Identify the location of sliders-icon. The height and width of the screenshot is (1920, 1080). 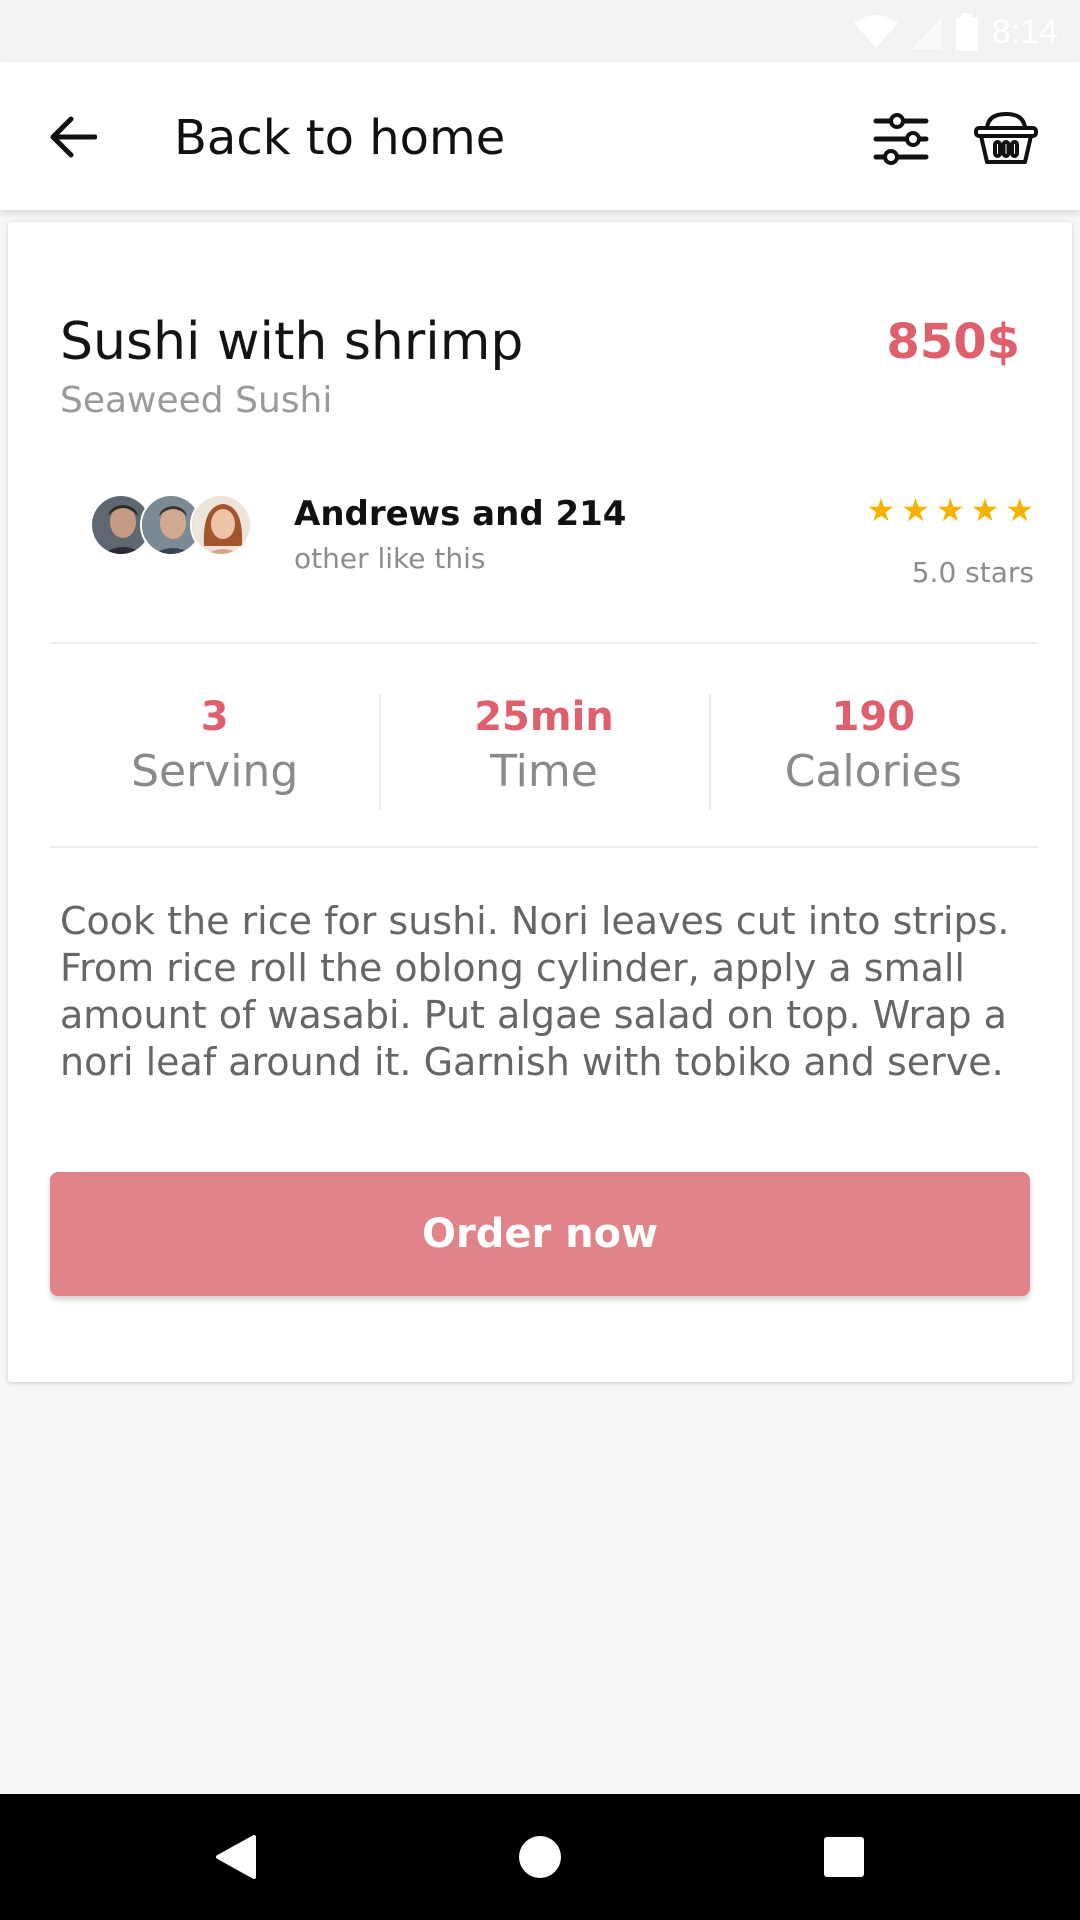
(901, 139).